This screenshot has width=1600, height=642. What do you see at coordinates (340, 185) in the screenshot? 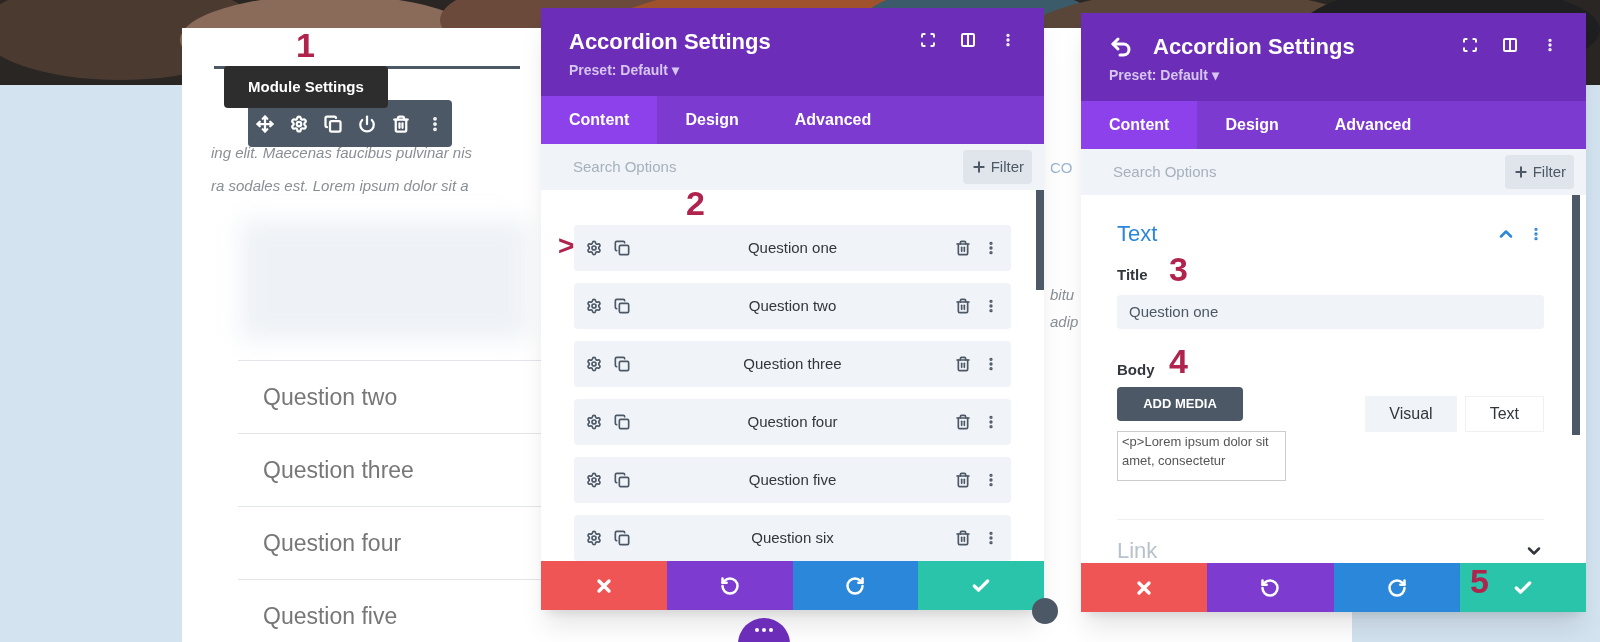
I see `body-text: ra sodales est. Lorem ipsum dolor sit a` at bounding box center [340, 185].